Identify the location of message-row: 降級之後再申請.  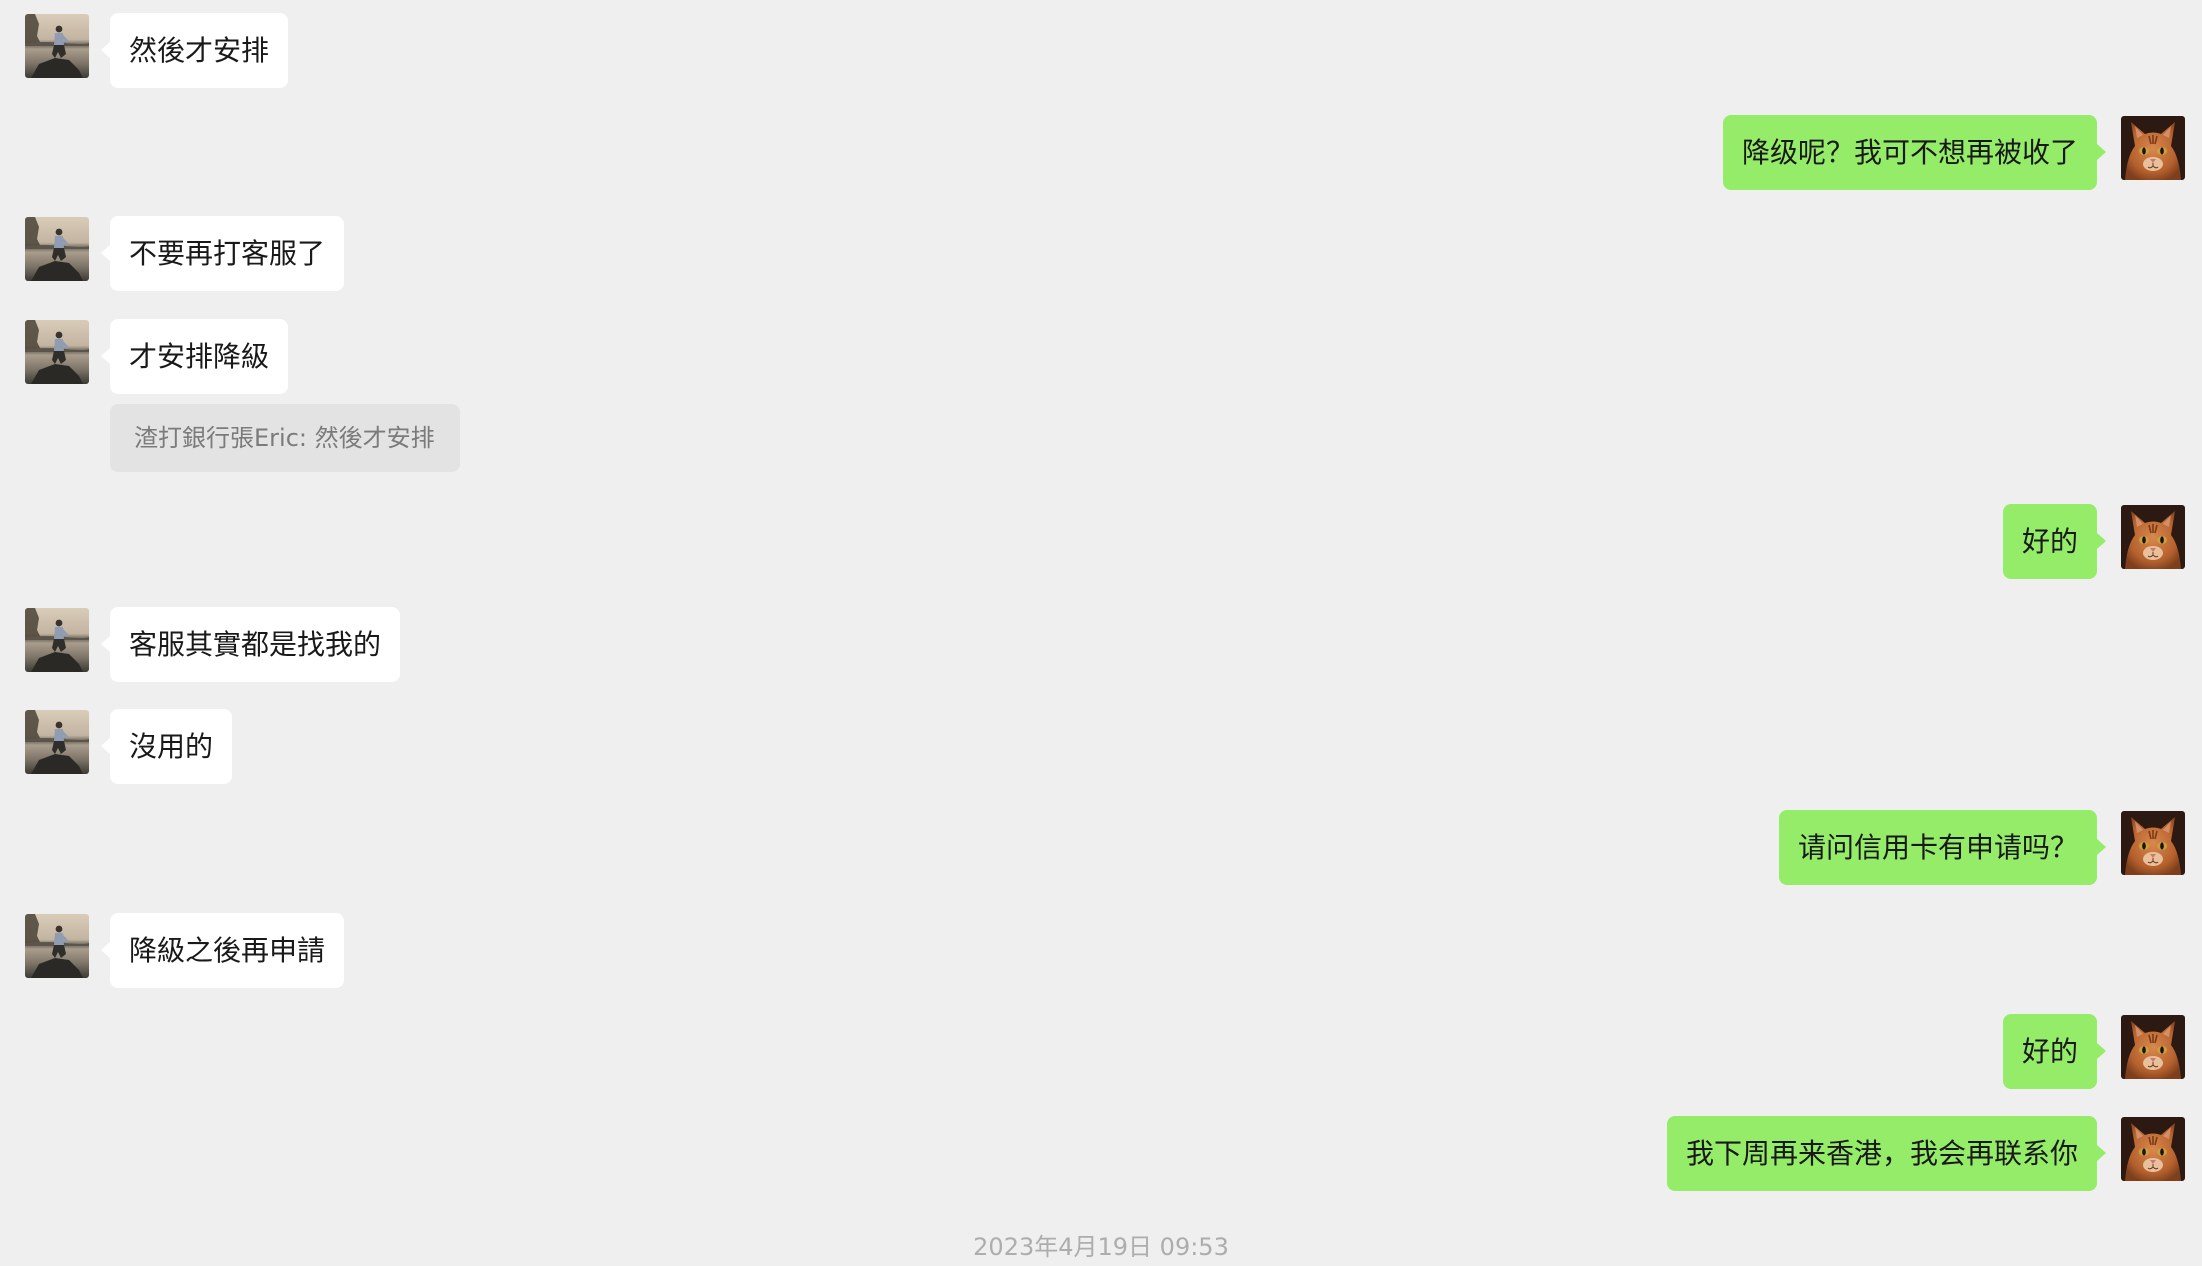
(1101, 951).